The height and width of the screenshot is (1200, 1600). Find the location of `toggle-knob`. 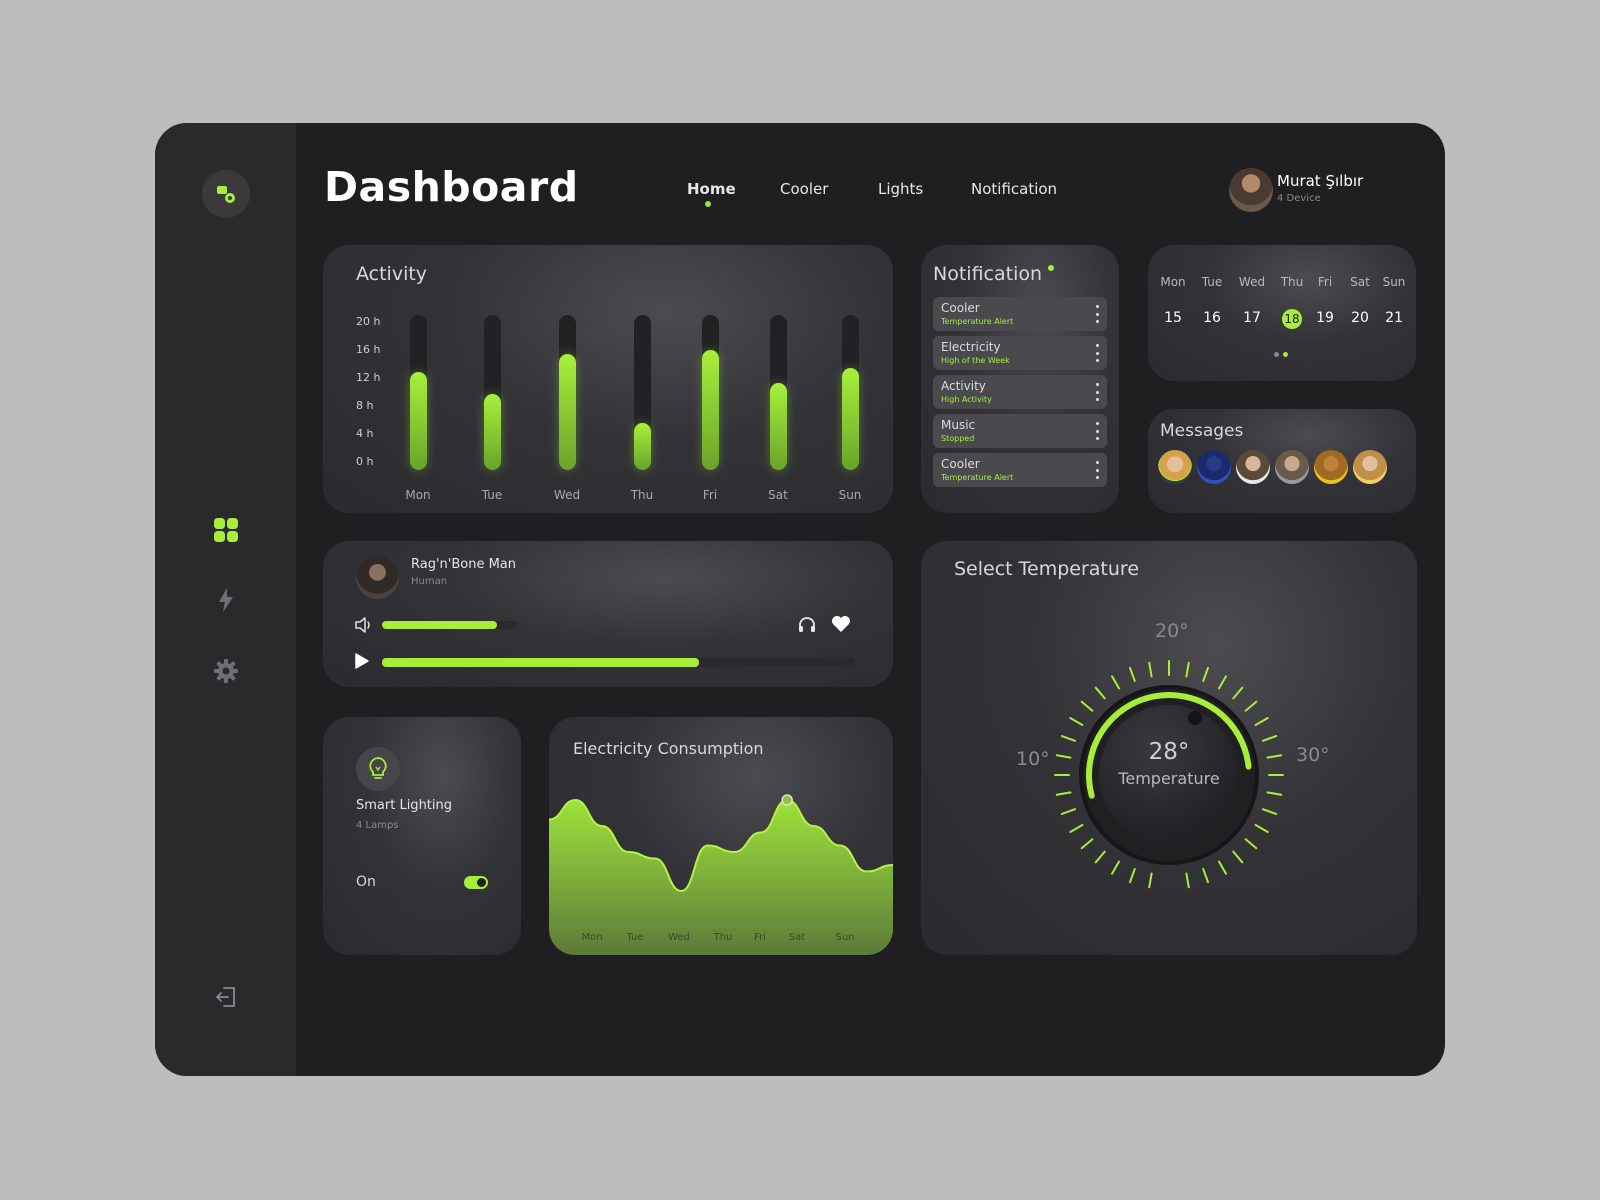

toggle-knob is located at coordinates (481, 882).